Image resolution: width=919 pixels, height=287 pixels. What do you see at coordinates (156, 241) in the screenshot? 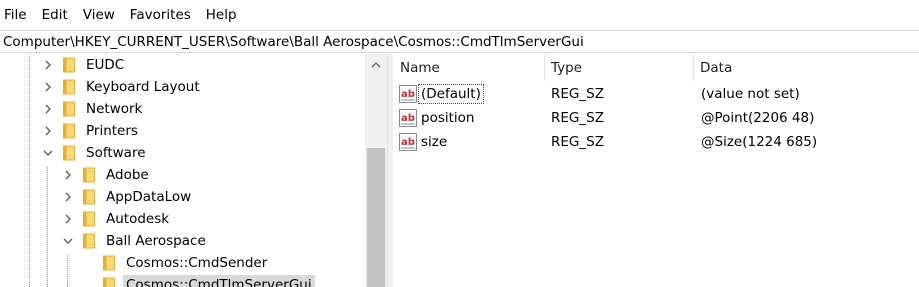
I see `tree-item-label: Ball Aerospace` at bounding box center [156, 241].